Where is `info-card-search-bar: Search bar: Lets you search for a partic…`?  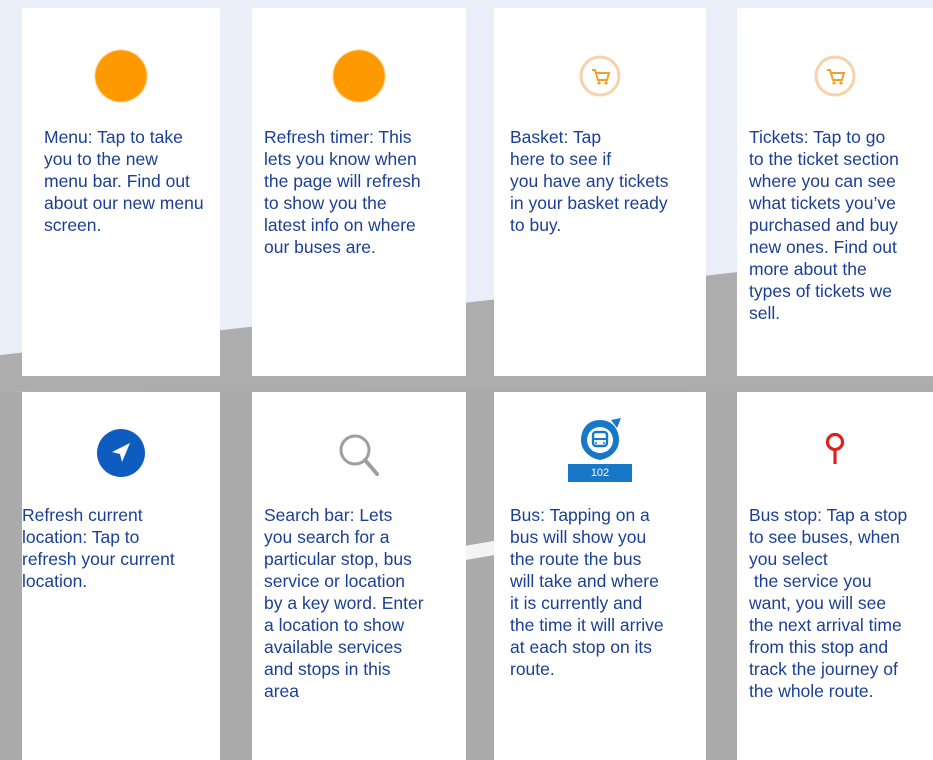
info-card-search-bar: Search bar: Lets you search for a partic… is located at coordinates (359, 576).